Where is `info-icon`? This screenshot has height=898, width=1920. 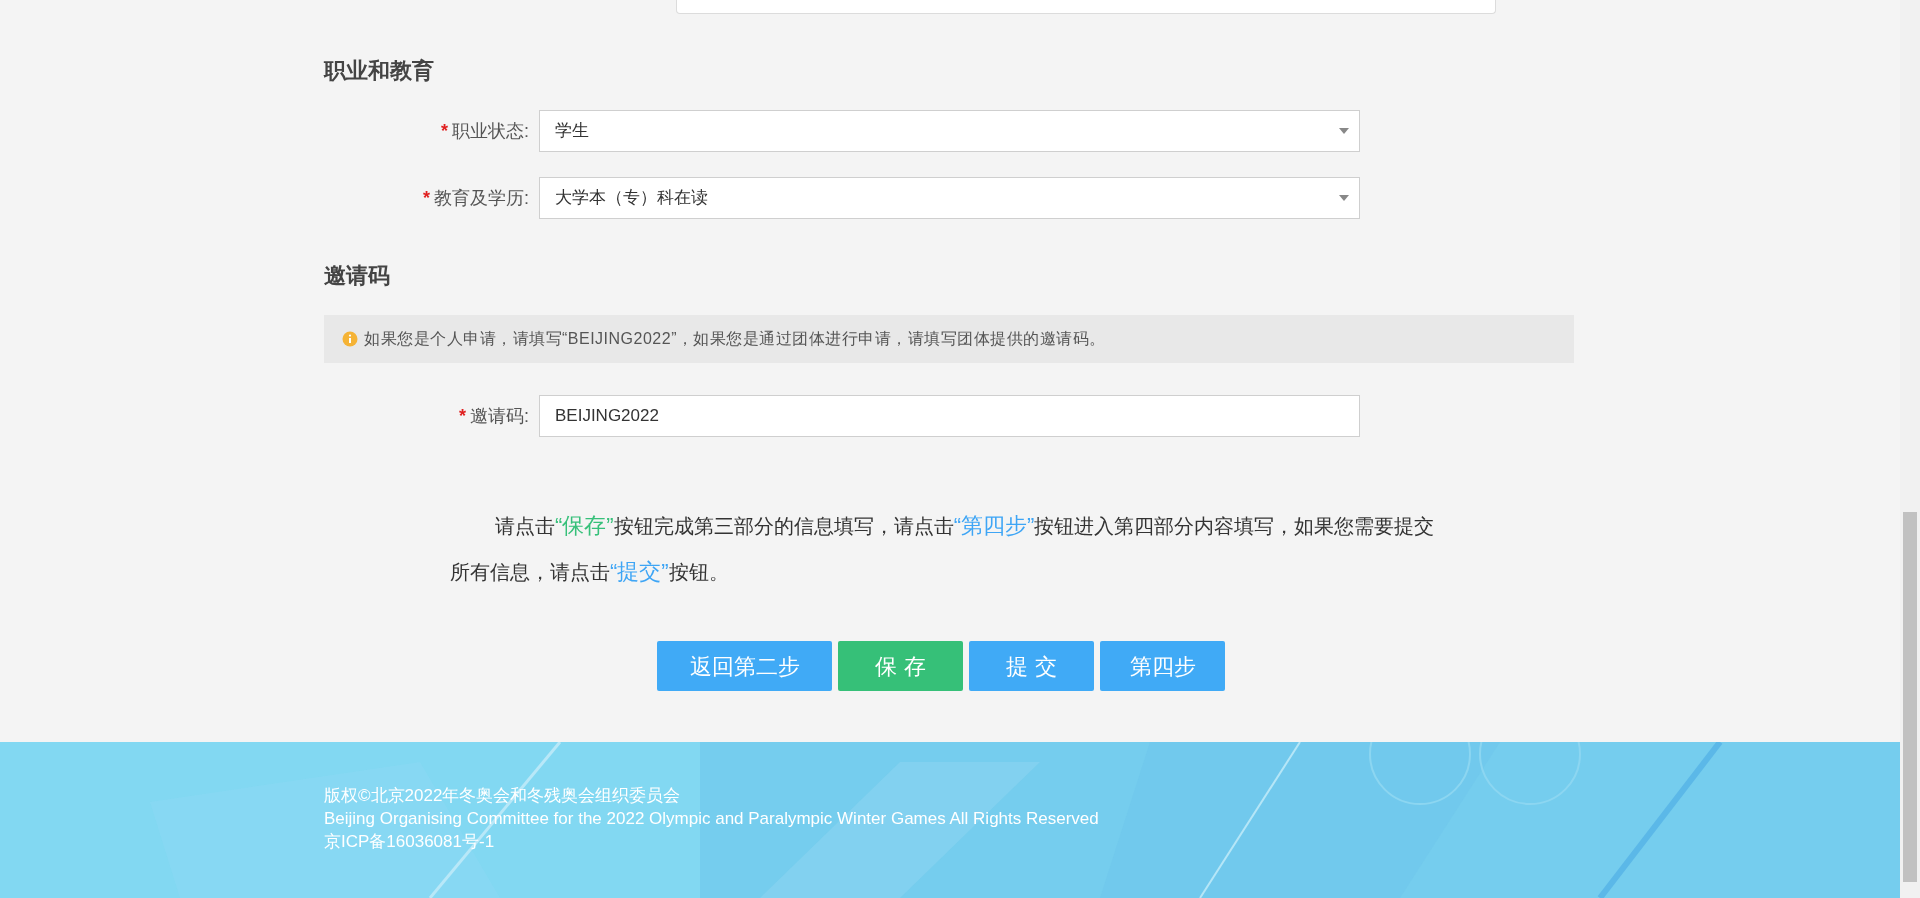
info-icon is located at coordinates (350, 339).